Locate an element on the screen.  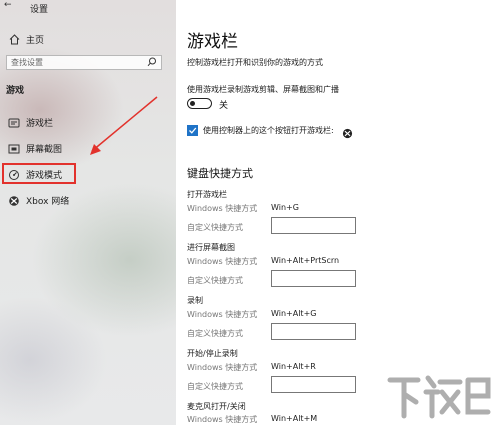
search-icon is located at coordinates (152, 64).